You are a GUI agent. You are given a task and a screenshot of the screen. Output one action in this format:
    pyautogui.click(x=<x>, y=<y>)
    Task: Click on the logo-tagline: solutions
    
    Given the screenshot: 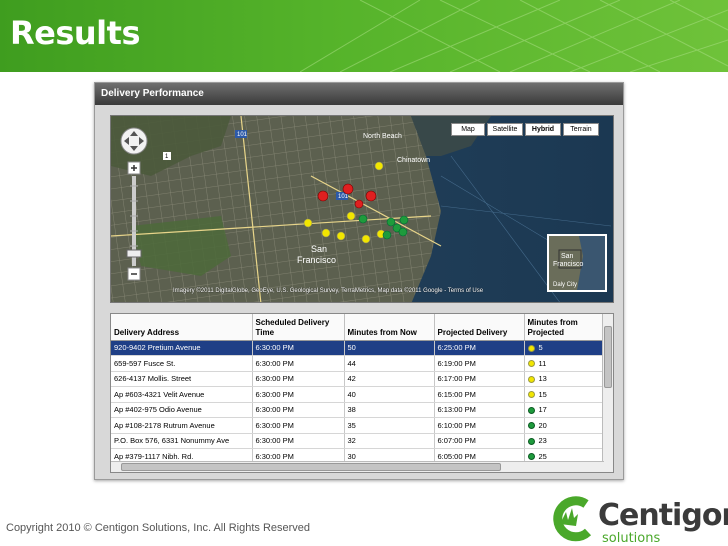 What is the action you would take?
    pyautogui.click(x=631, y=538)
    